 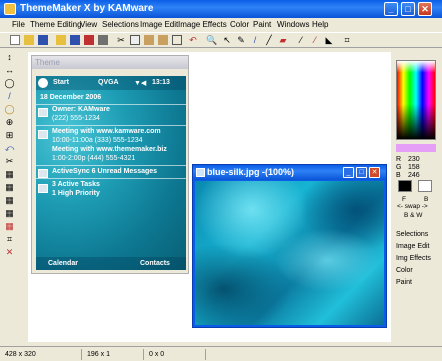 What do you see at coordinates (9, 96) in the screenshot?
I see `brush-tool-icon: /` at bounding box center [9, 96].